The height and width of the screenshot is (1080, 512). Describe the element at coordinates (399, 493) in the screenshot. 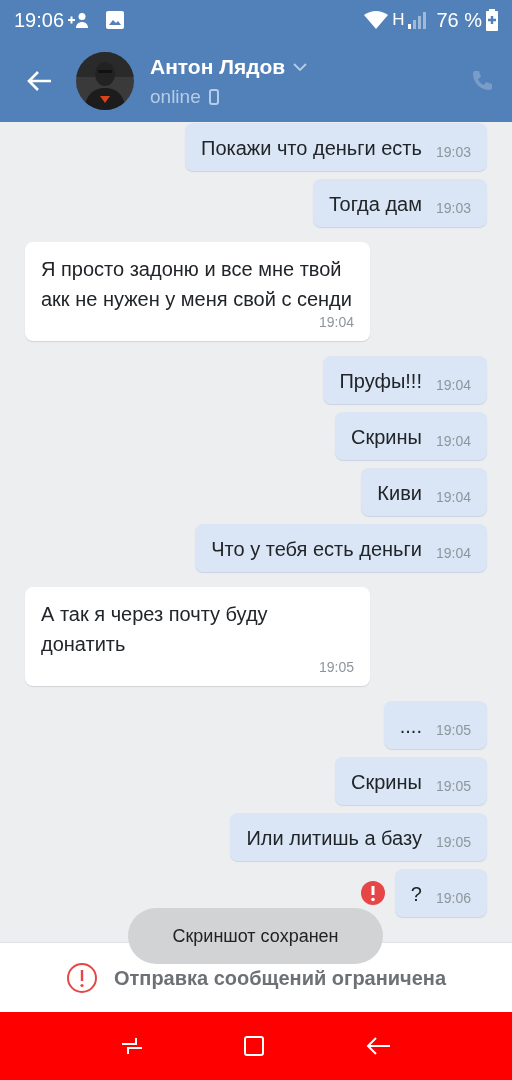

I see `message-text: Киви` at that location.